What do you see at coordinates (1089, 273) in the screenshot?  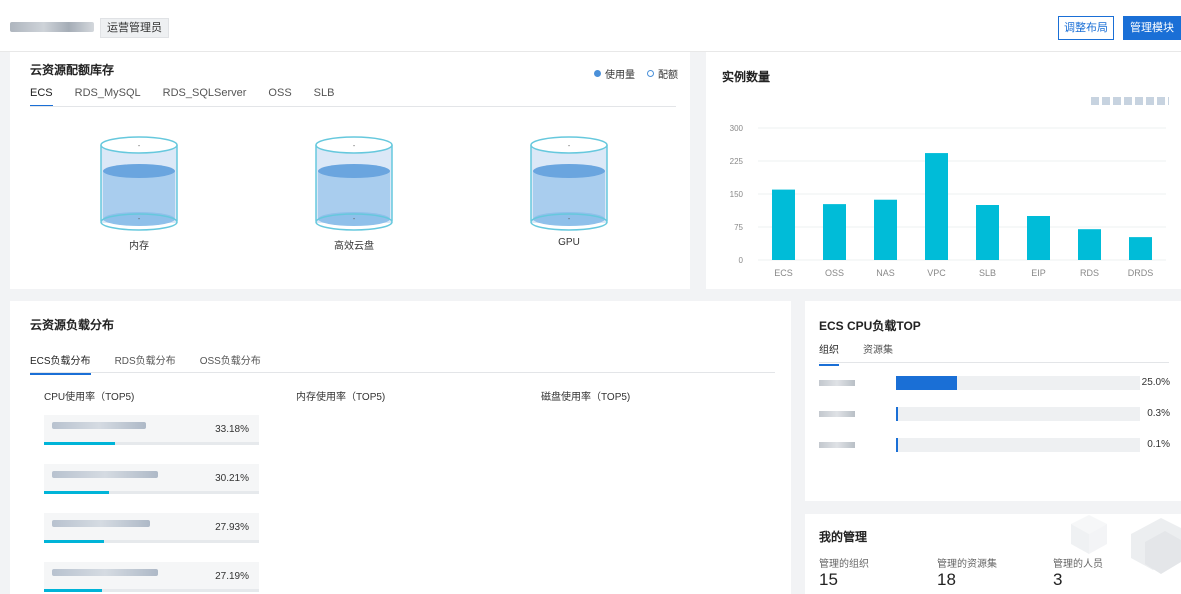 I see `x-tick-label: RDS` at bounding box center [1089, 273].